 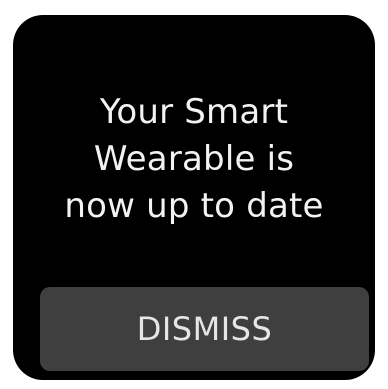 I want to click on message-line-2: Wearable is, so click(x=194, y=159).